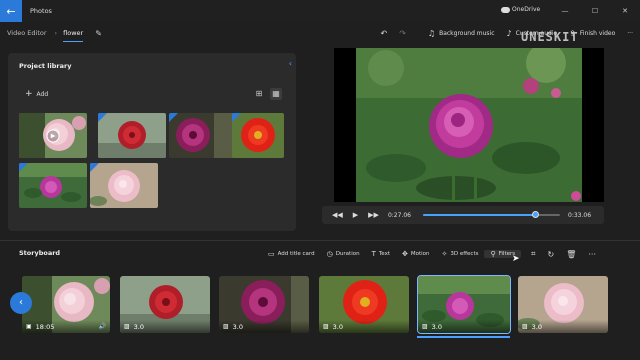 This screenshot has width=640, height=360. Describe the element at coordinates (364, 304) in the screenshot. I see `storyboard-clip-4: ▨ 3.0` at that location.